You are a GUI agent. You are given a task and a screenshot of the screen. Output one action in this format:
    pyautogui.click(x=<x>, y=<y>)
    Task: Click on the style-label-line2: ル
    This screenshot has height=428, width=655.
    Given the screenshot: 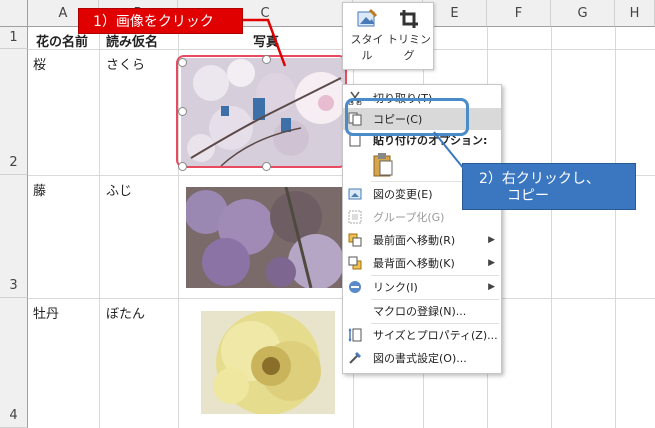 What is the action you would take?
    pyautogui.click(x=367, y=55)
    